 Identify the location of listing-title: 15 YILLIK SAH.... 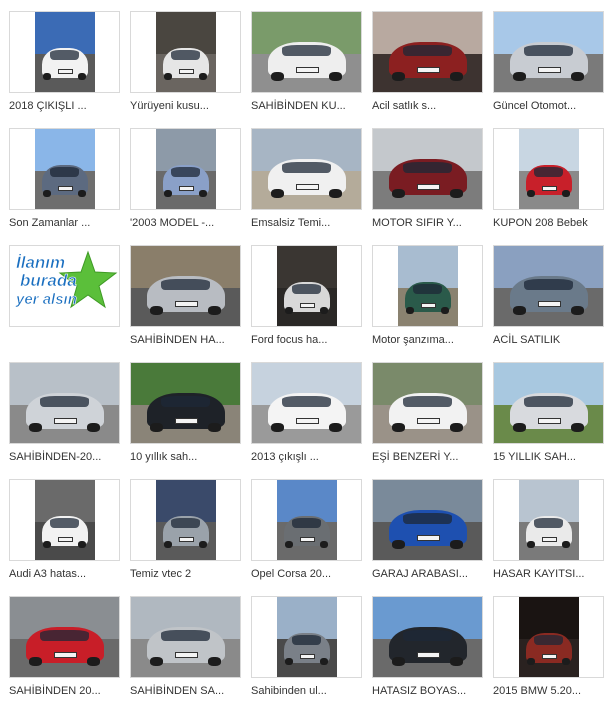
(548, 457).